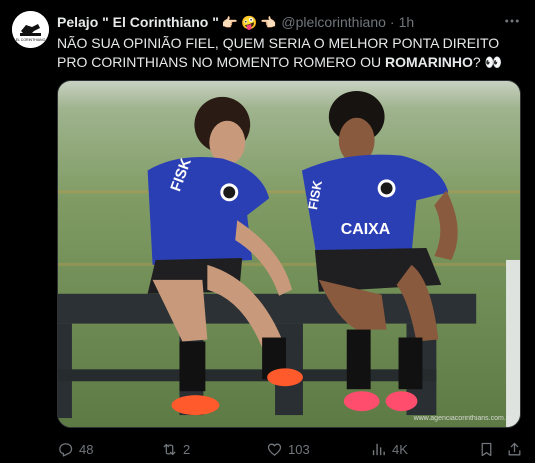 The width and height of the screenshot is (535, 463). Describe the element at coordinates (462, 418) in the screenshot. I see `photo-watermark: www.agenciacorinthians.com.br` at that location.